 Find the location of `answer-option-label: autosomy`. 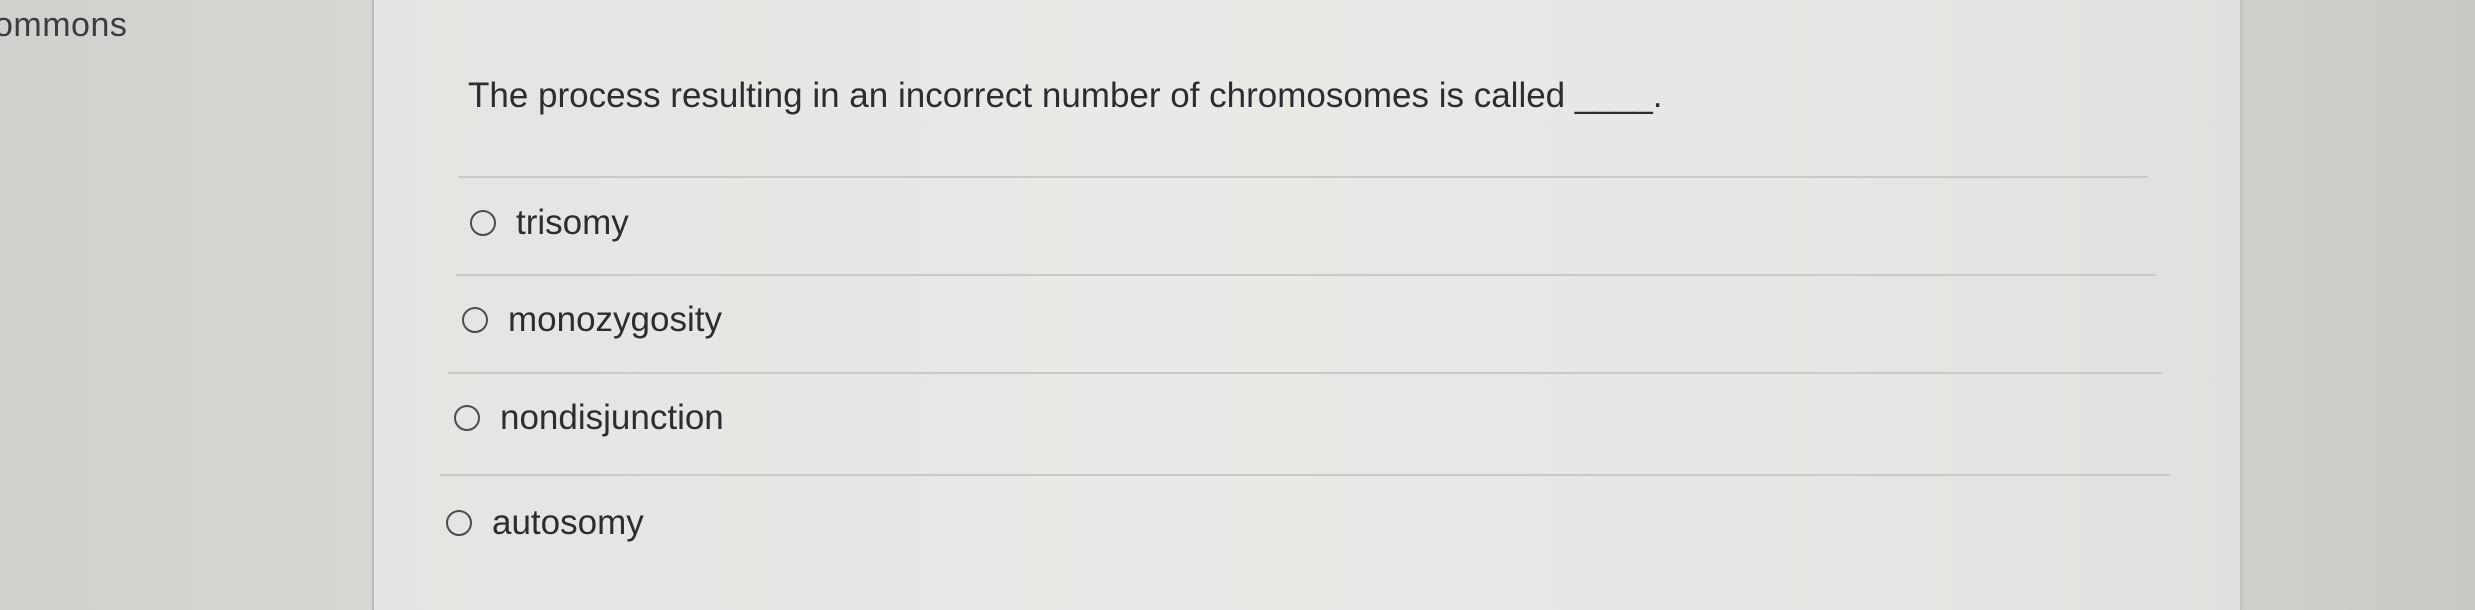

answer-option-label: autosomy is located at coordinates (568, 522).